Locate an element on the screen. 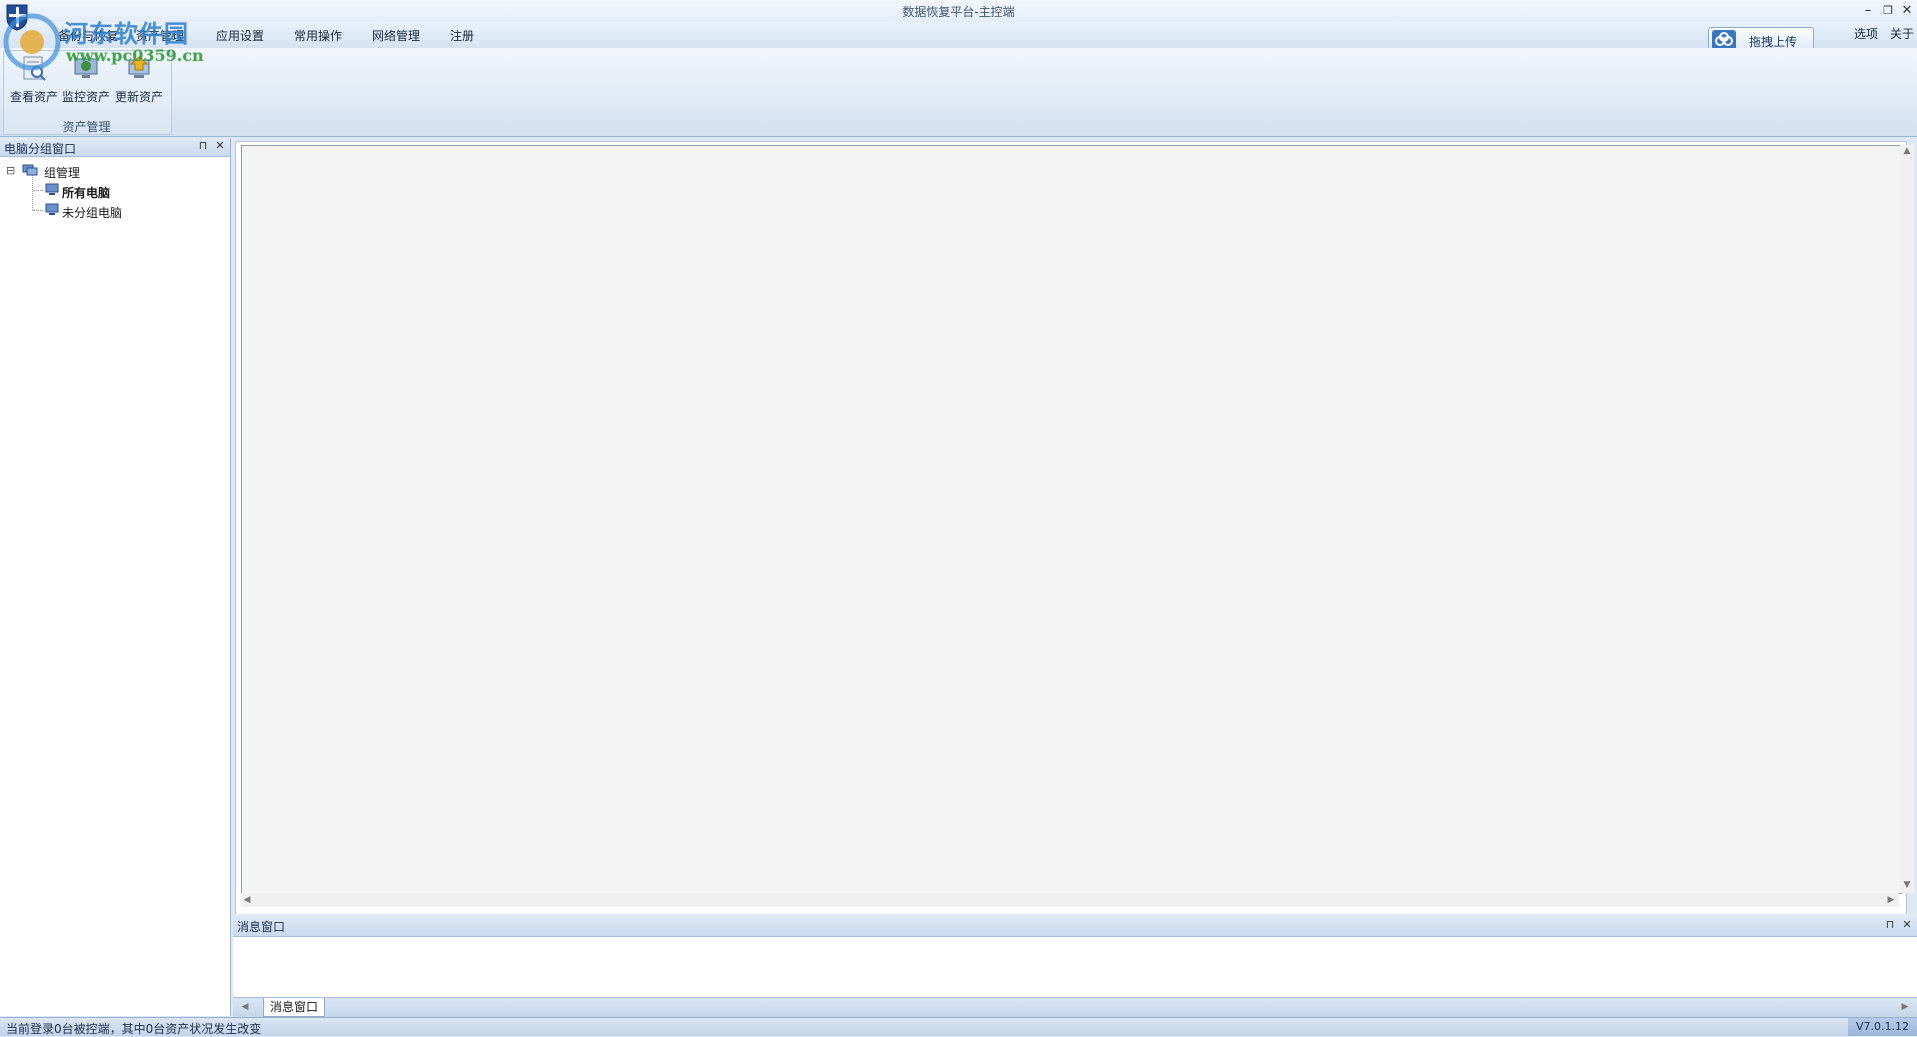 Image resolution: width=1917 pixels, height=1037 pixels. tree-item-ungrouped-computers: 未分组电脑 is located at coordinates (134, 211).